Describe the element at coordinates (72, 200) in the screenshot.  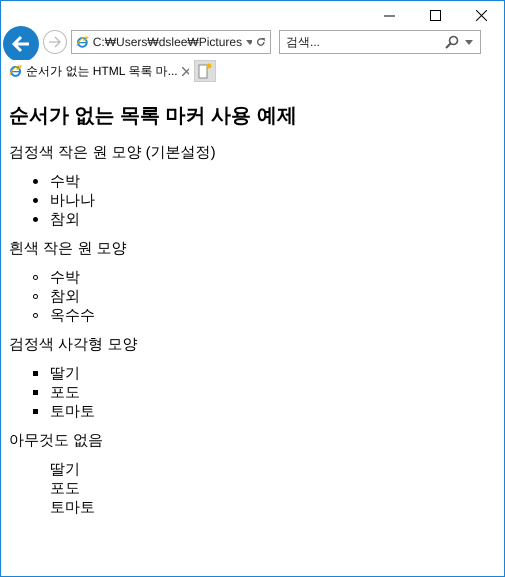
I see `list-item: 바나나` at that location.